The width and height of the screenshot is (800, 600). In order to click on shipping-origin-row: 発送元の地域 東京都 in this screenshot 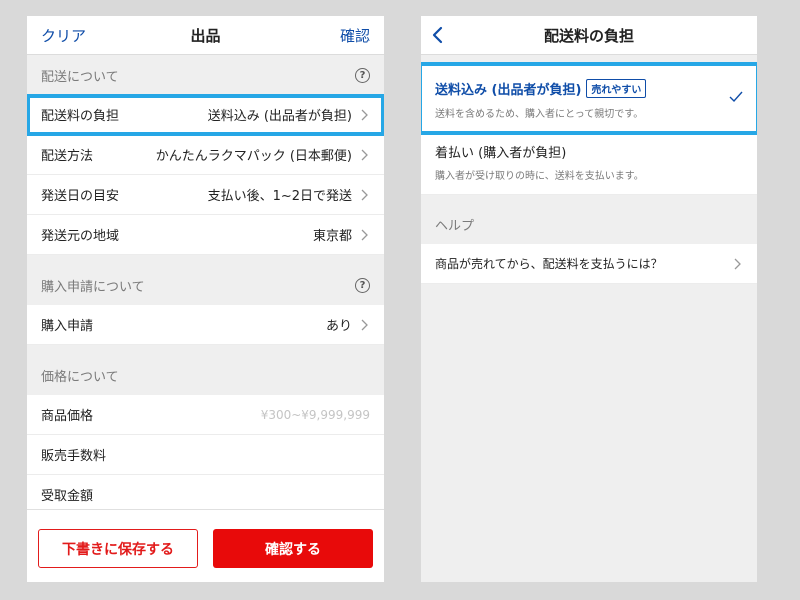, I will do `click(205, 235)`.